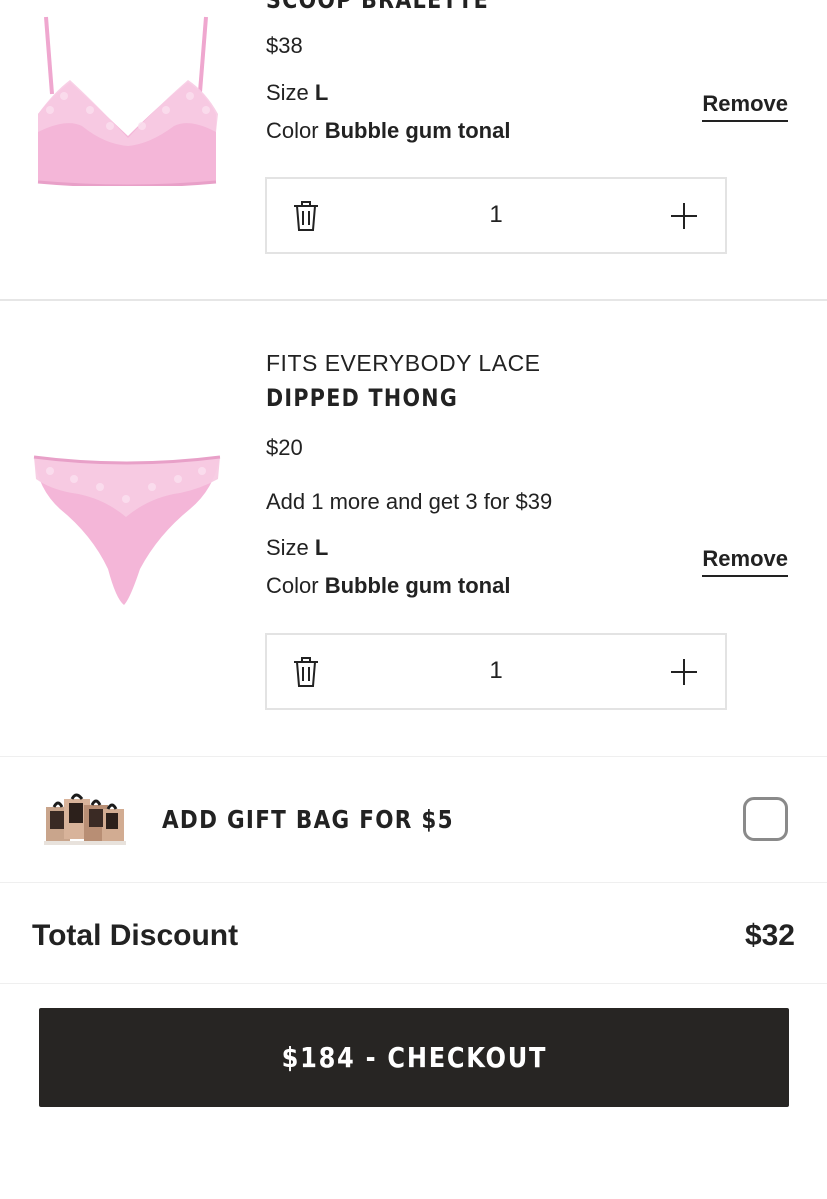  Describe the element at coordinates (413, 983) in the screenshot. I see `section-divider` at that location.